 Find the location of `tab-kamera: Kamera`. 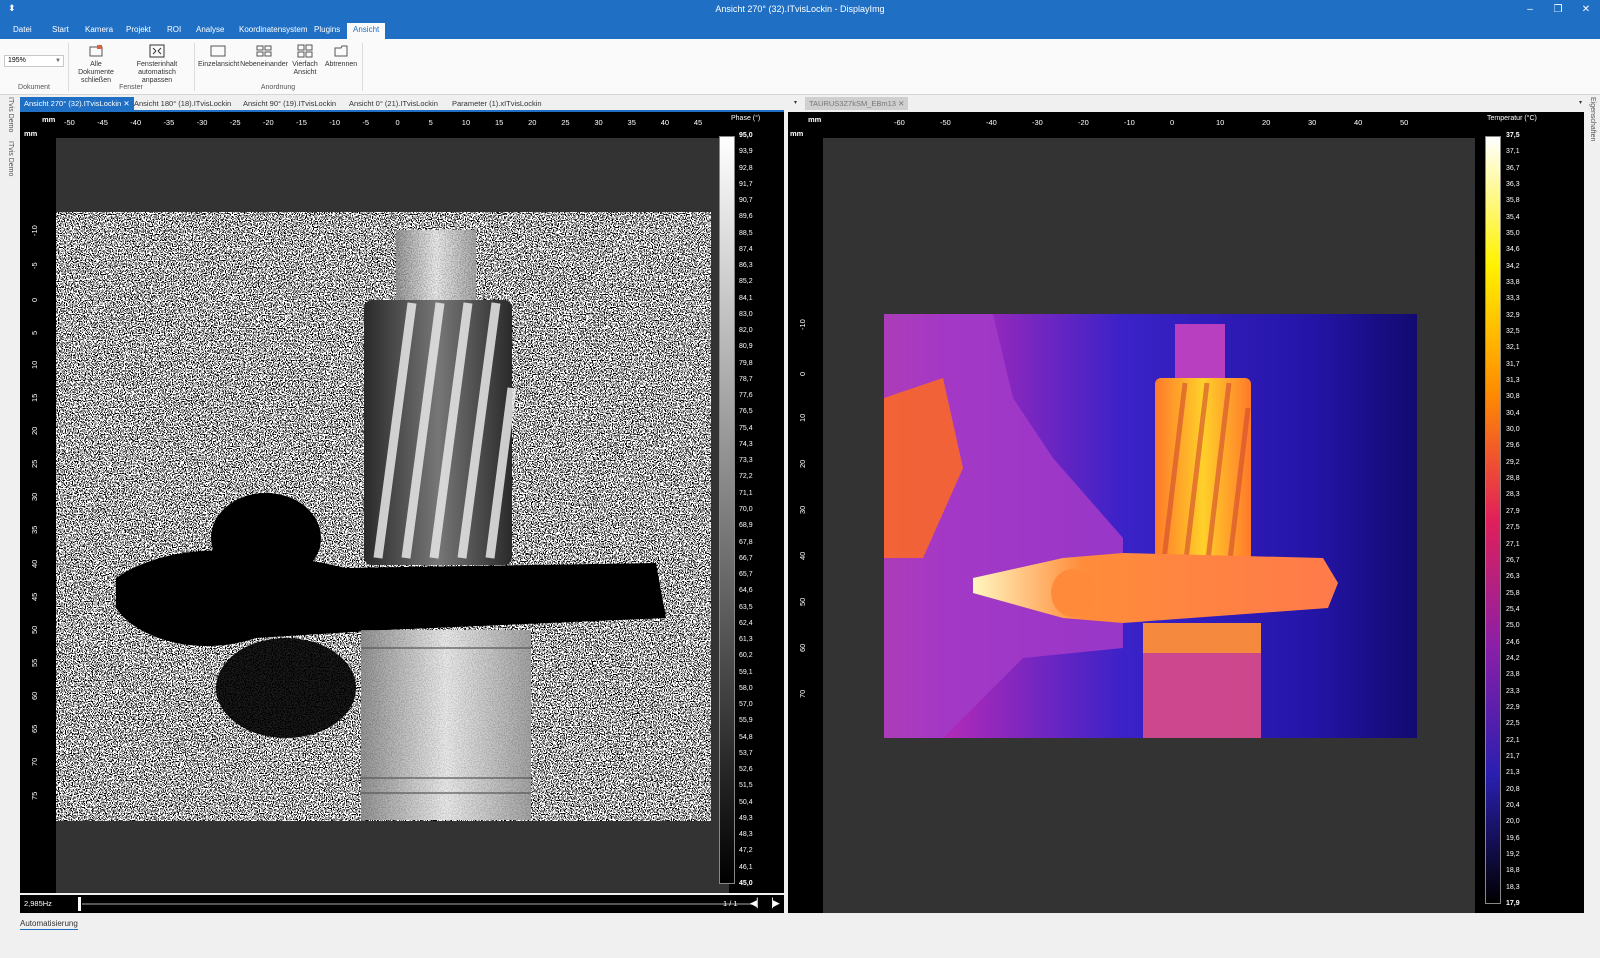

tab-kamera: Kamera is located at coordinates (99, 31).